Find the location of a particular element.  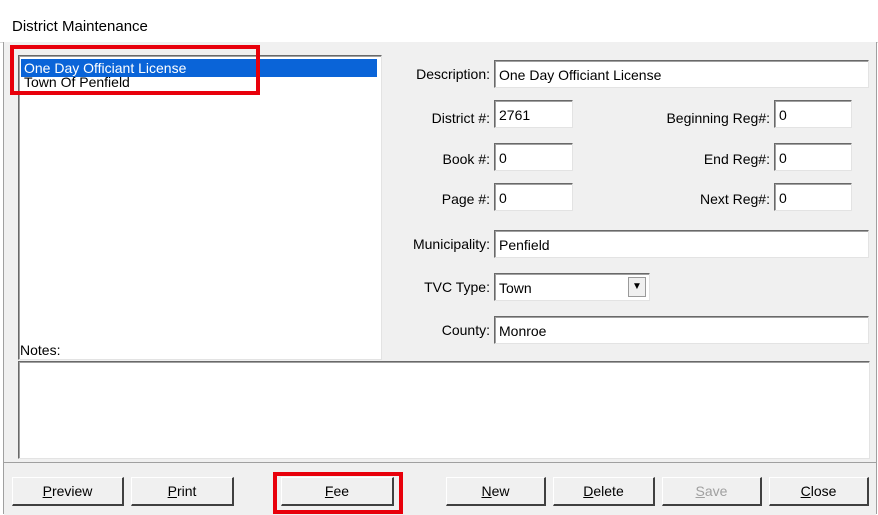

save-label-rest: ave is located at coordinates (716, 491).